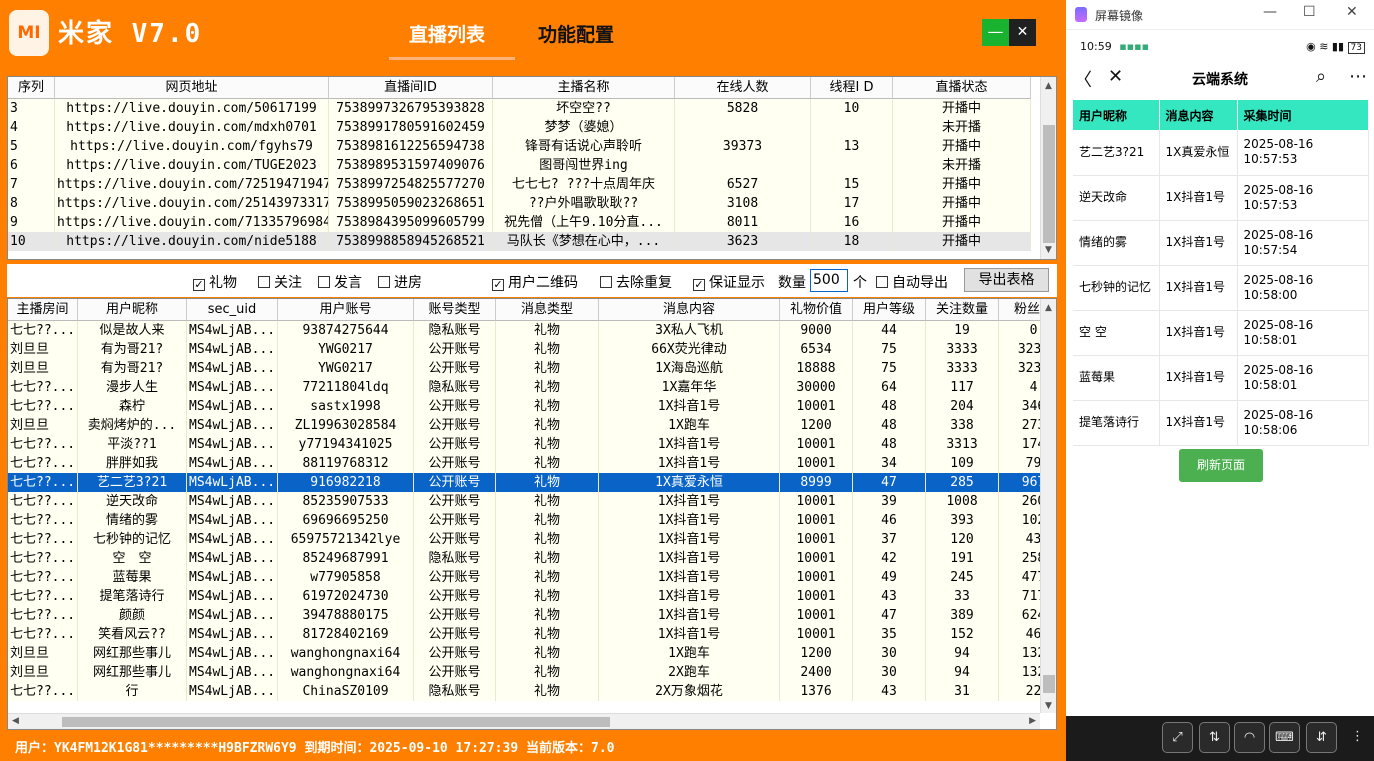 This screenshot has width=1374, height=761. I want to click on table-cell: 19, so click(962, 330).